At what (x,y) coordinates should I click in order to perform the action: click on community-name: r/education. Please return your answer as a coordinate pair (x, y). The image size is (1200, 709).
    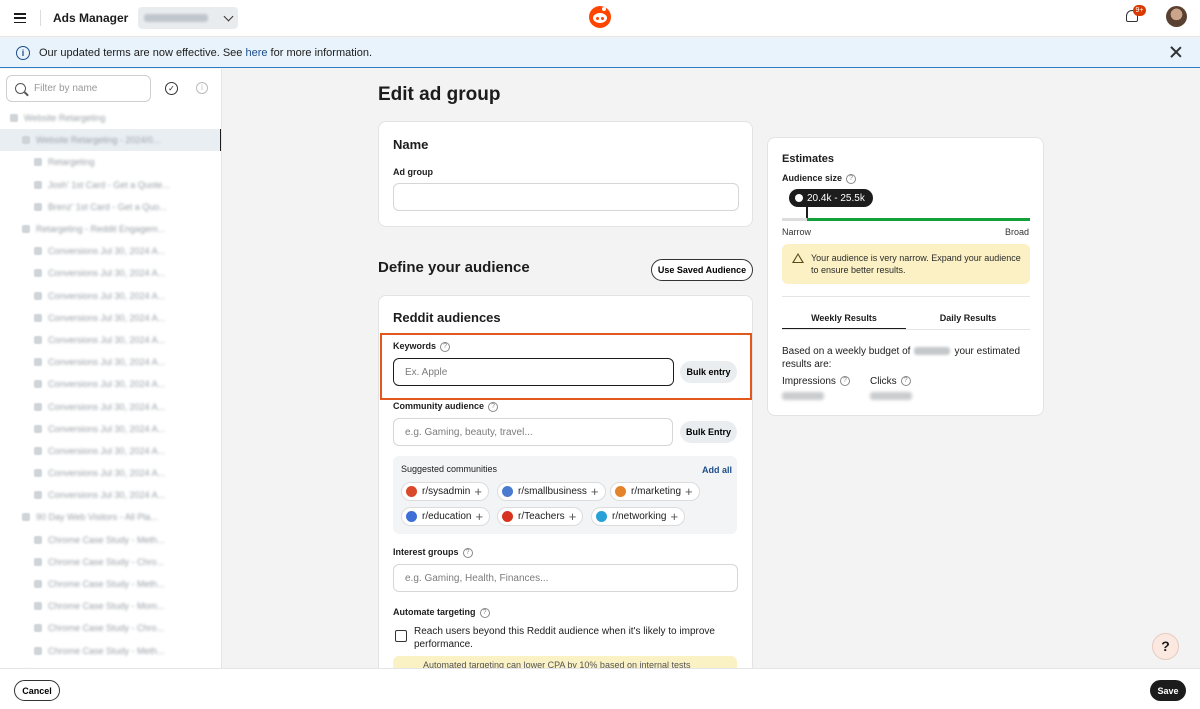
    Looking at the image, I should click on (447, 516).